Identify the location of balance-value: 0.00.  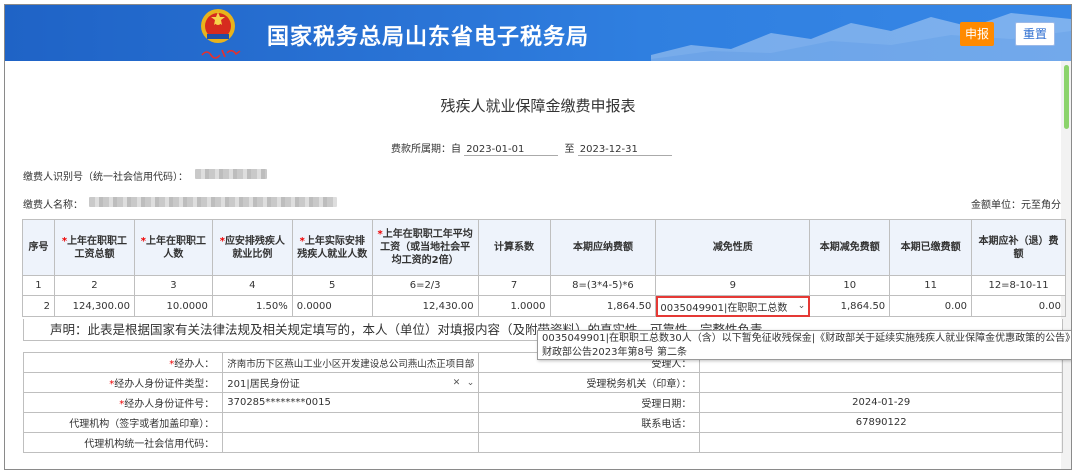
(1018, 306).